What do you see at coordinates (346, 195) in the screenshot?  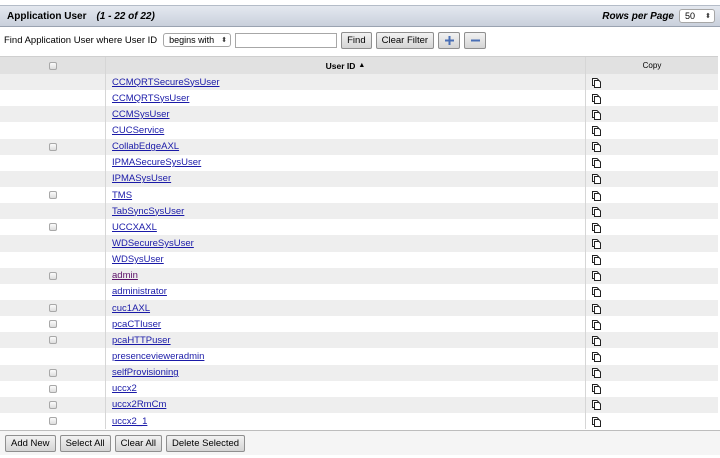 I see `user-id-cell: TMS` at bounding box center [346, 195].